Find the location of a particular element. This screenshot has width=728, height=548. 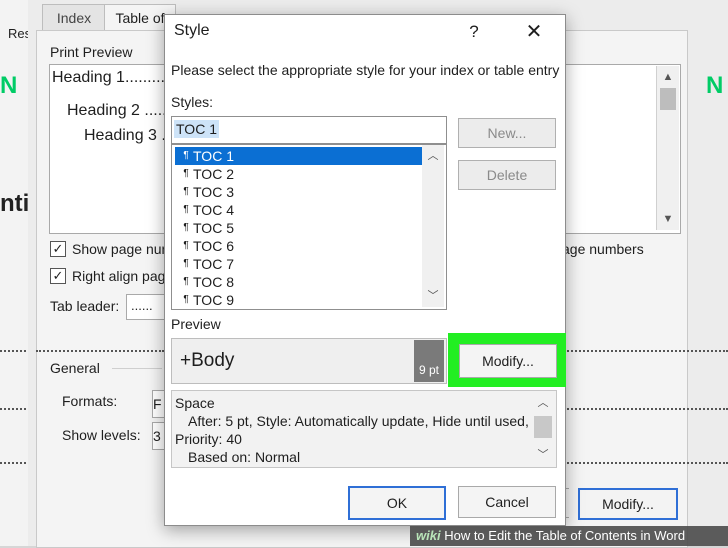

watermark-brand: wiki is located at coordinates (428, 535).